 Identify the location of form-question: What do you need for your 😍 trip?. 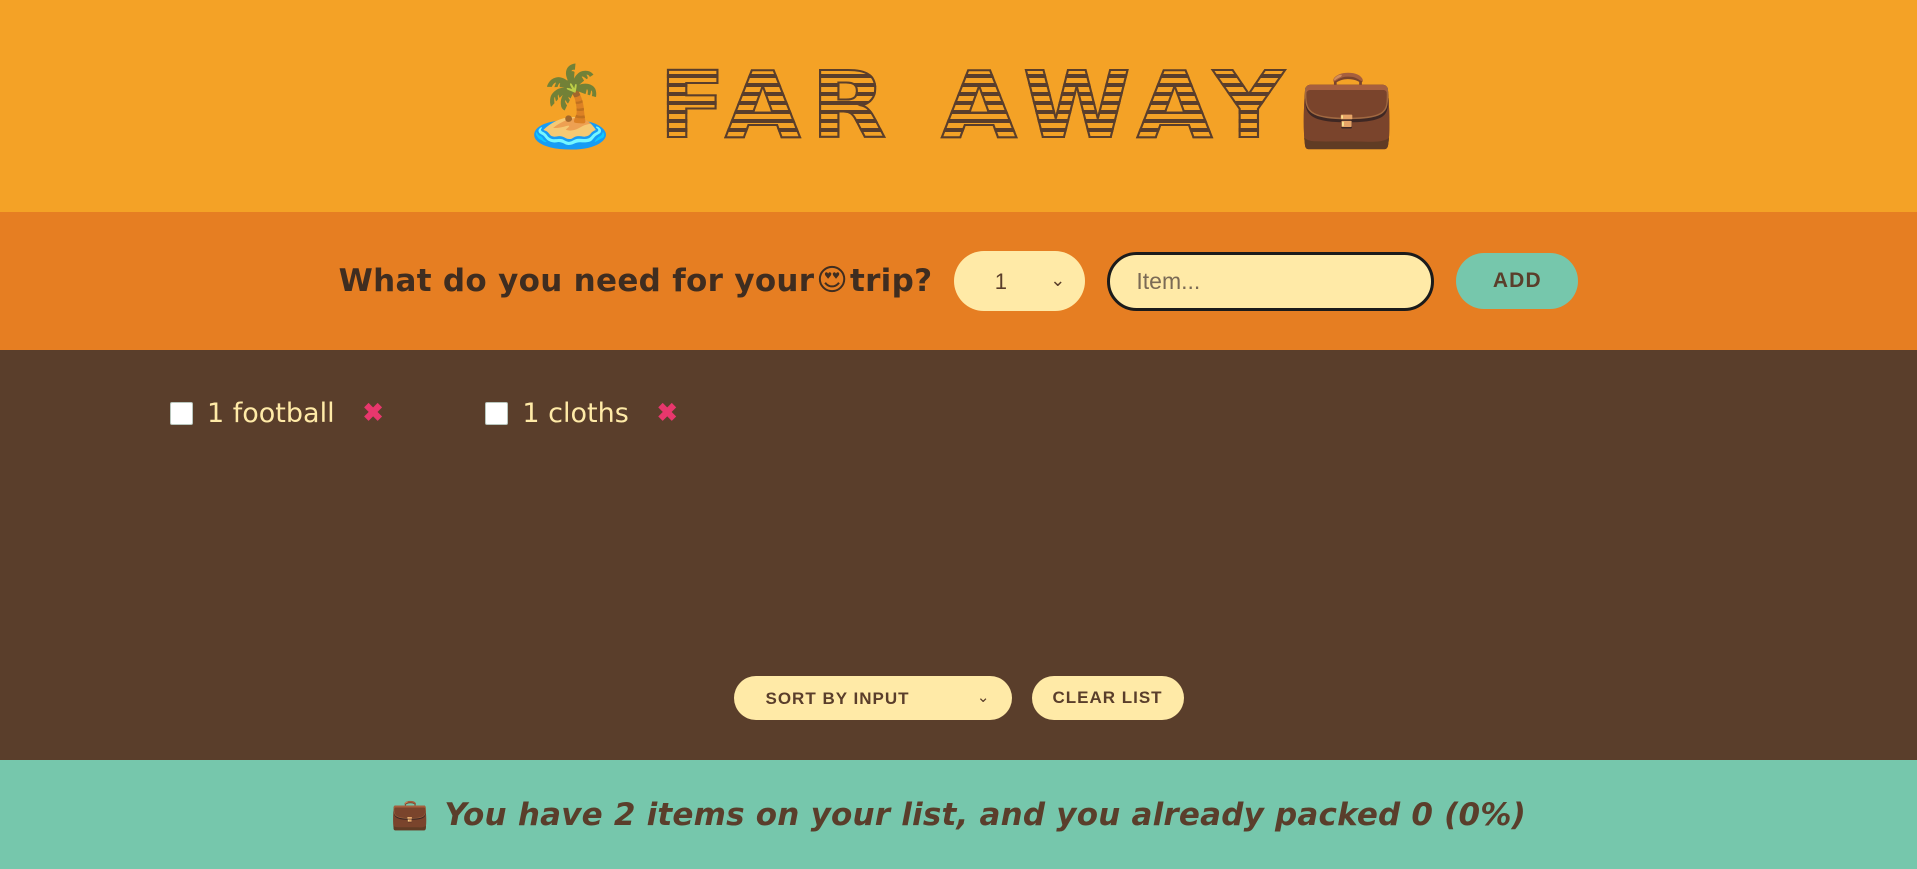
(636, 281).